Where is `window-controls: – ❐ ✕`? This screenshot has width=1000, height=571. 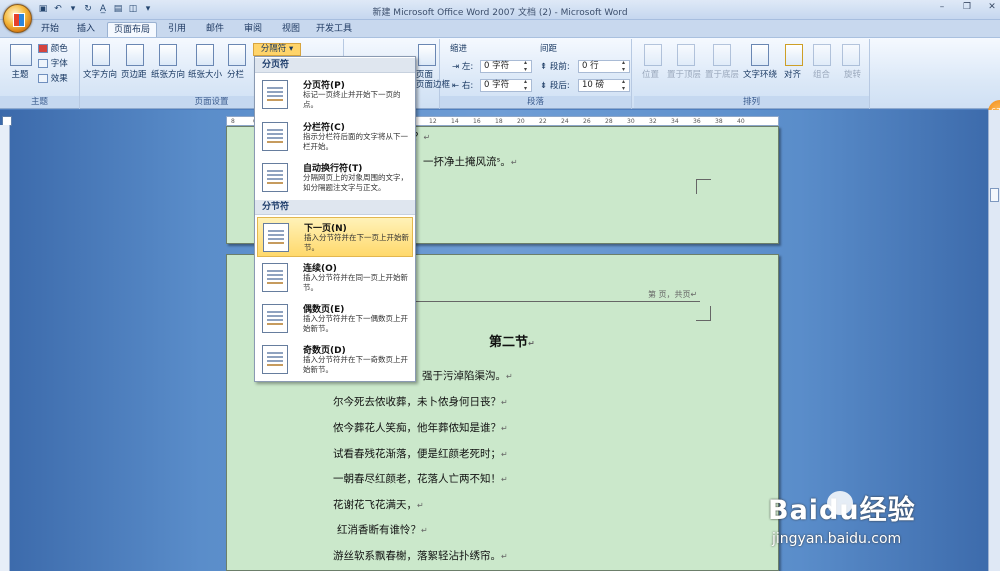
window-controls: – ❐ ✕ is located at coordinates (967, 7).